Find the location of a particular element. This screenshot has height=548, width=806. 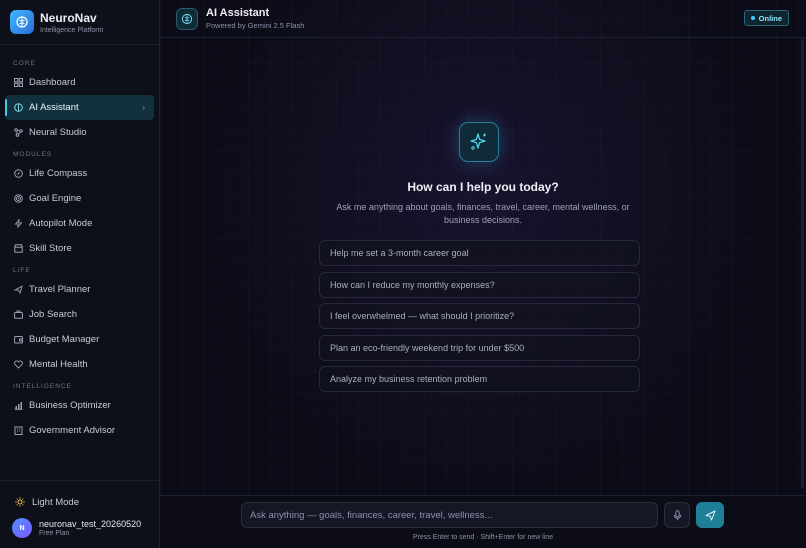

sidebar-item-dashboard: Dashboard is located at coordinates (79, 82).